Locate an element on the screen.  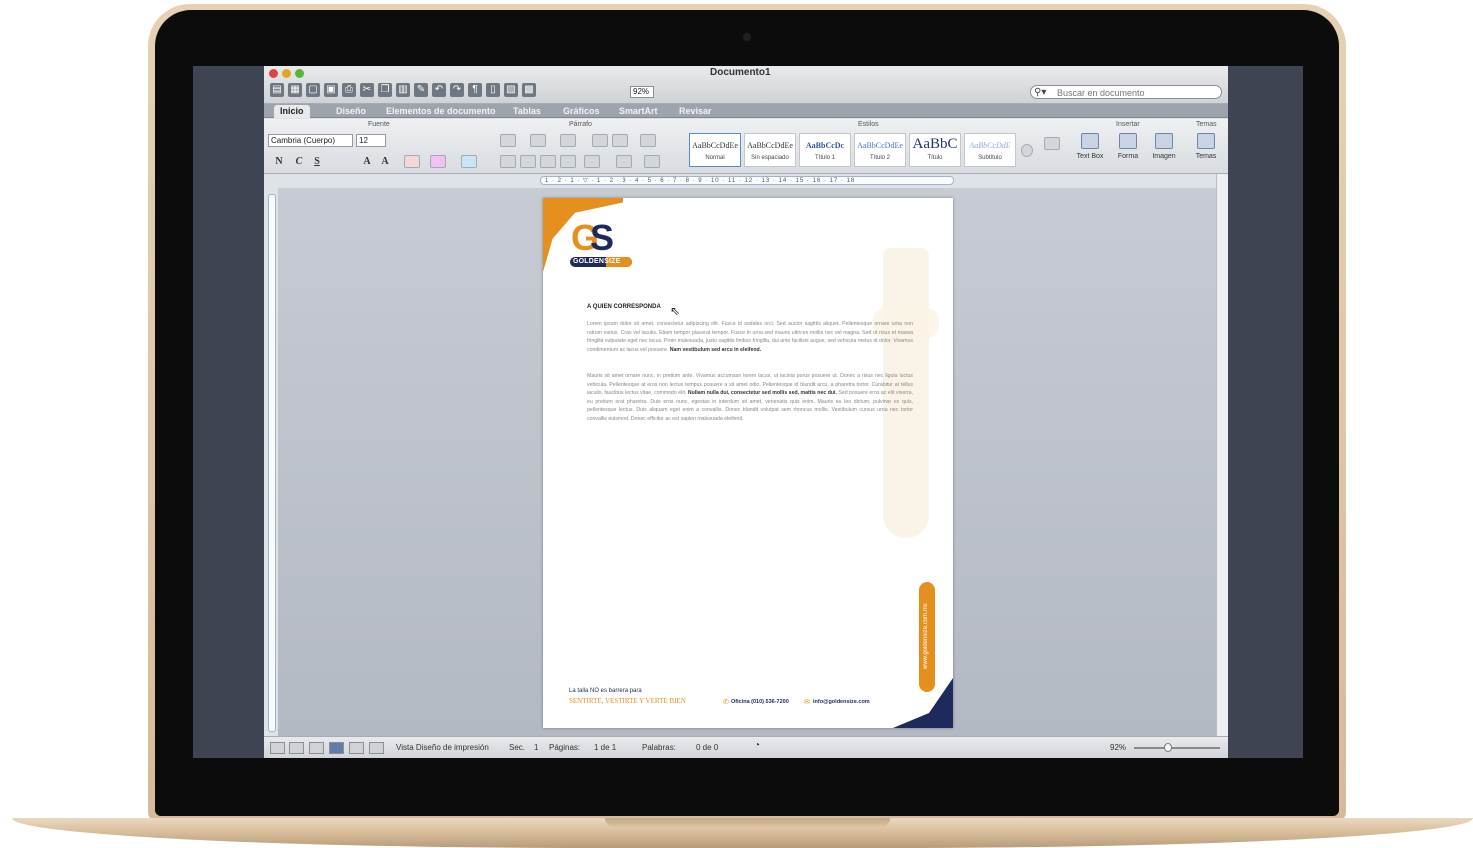
themes-icon is located at coordinates (1206, 141).